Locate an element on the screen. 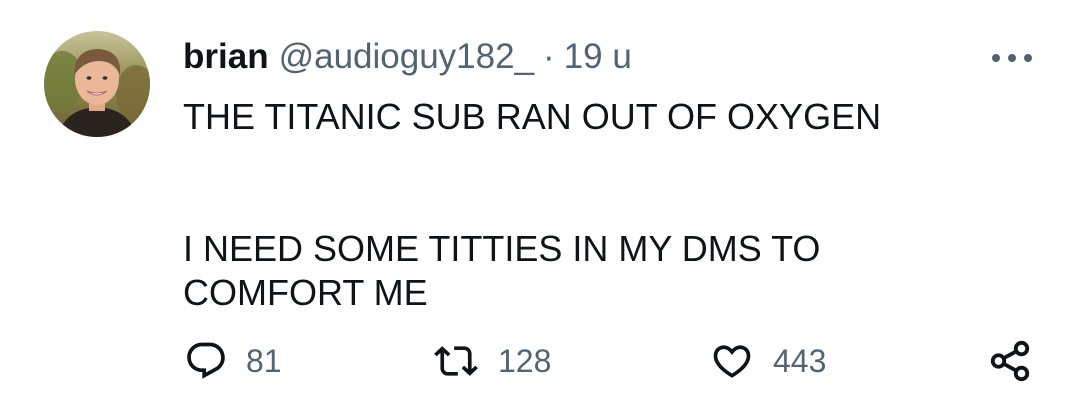 The height and width of the screenshot is (405, 1080). tweet-text-line: COMFORT ME is located at coordinates (305, 292).